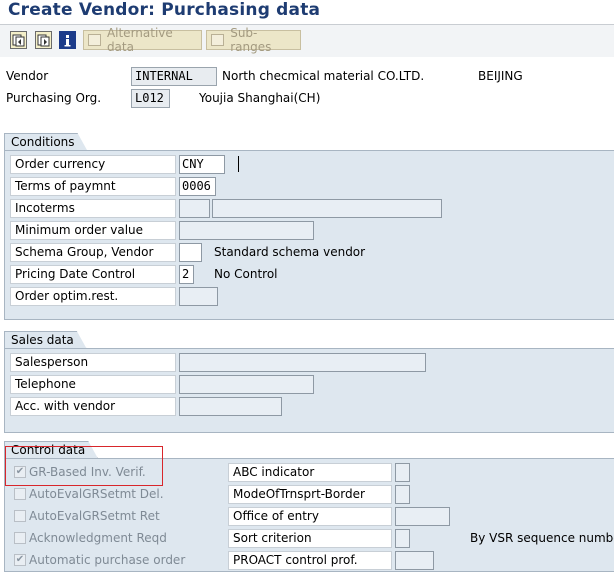 The width and height of the screenshot is (614, 572). I want to click on office-entry-label: Office of entry, so click(310, 516).